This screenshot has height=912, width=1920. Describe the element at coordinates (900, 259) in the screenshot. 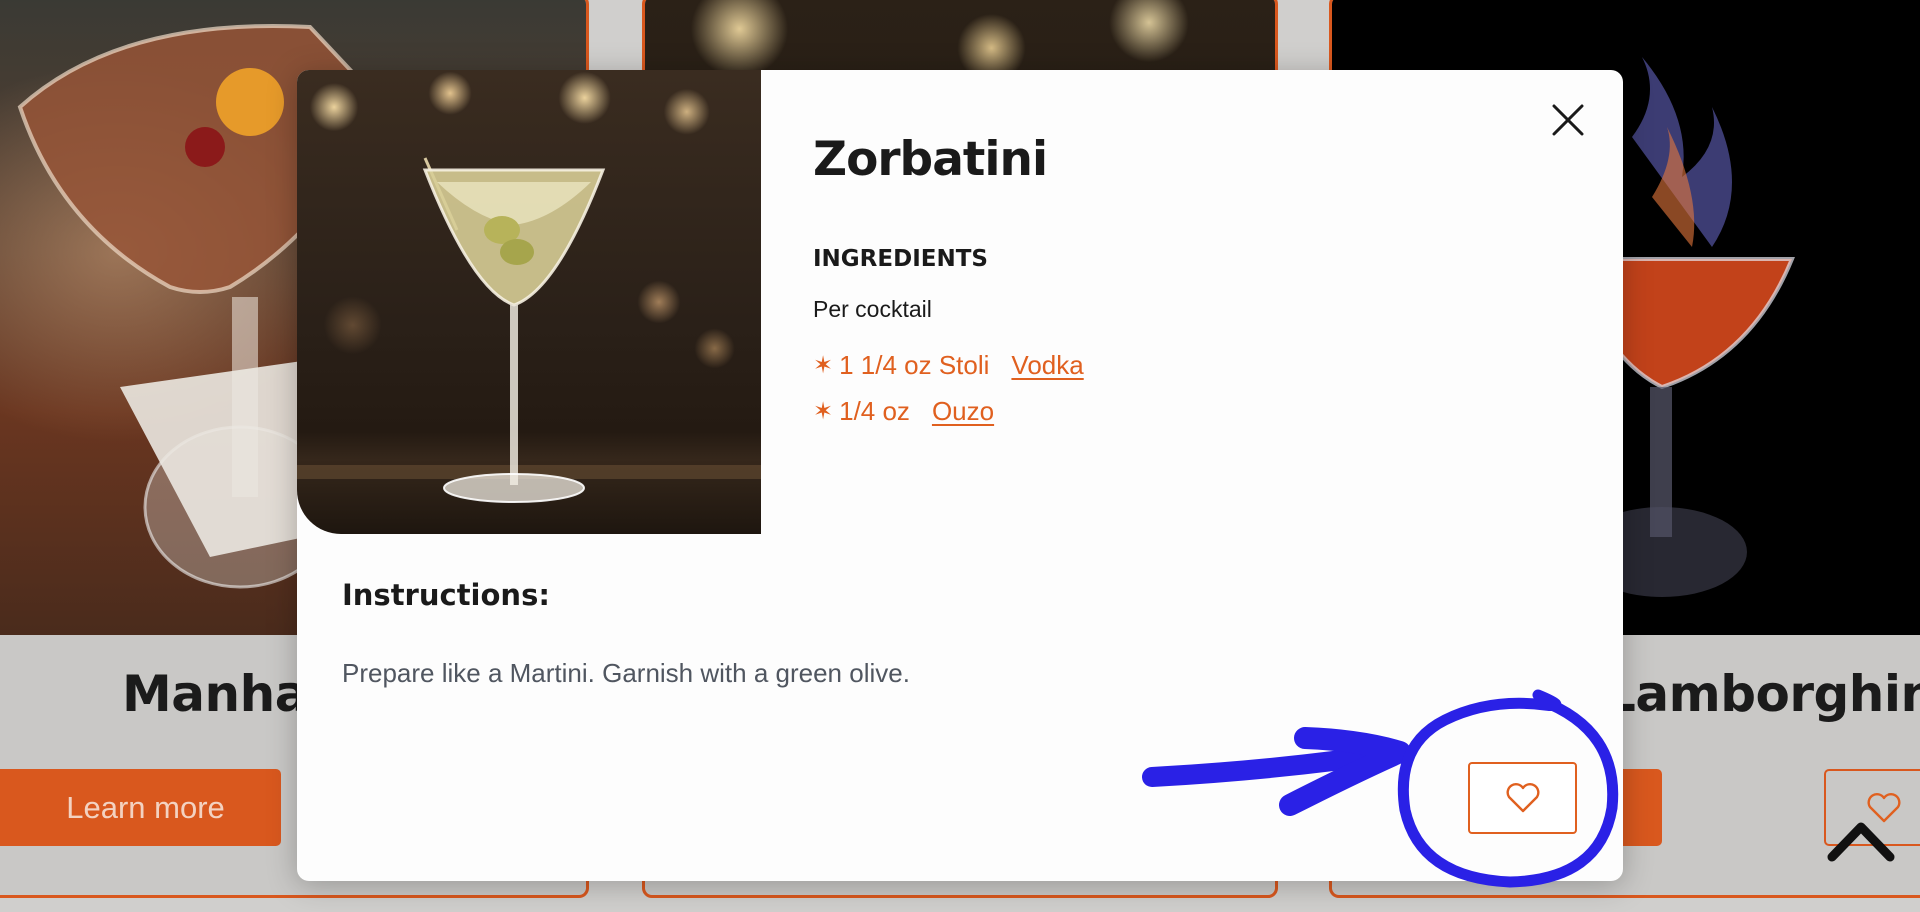

I see `ingredients-heading: INGREDIENTS` at that location.